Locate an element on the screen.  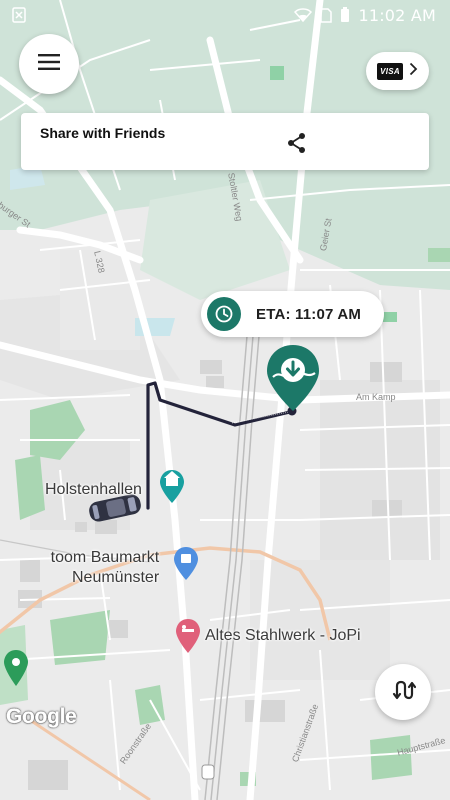
eta-pill: ETA: 11:07 AM is located at coordinates (292, 314).